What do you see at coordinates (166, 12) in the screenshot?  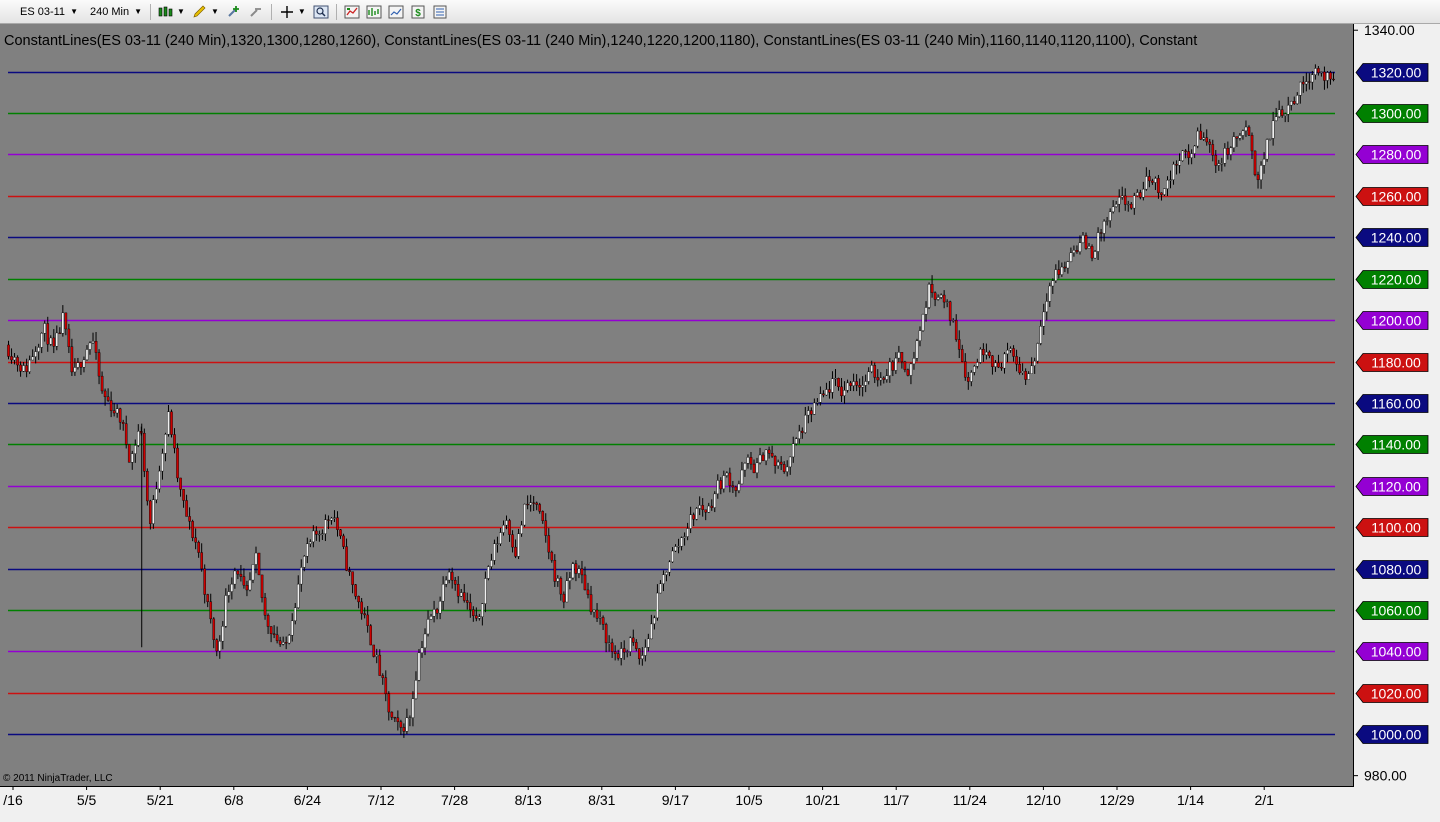 I see `bar-type-icon` at bounding box center [166, 12].